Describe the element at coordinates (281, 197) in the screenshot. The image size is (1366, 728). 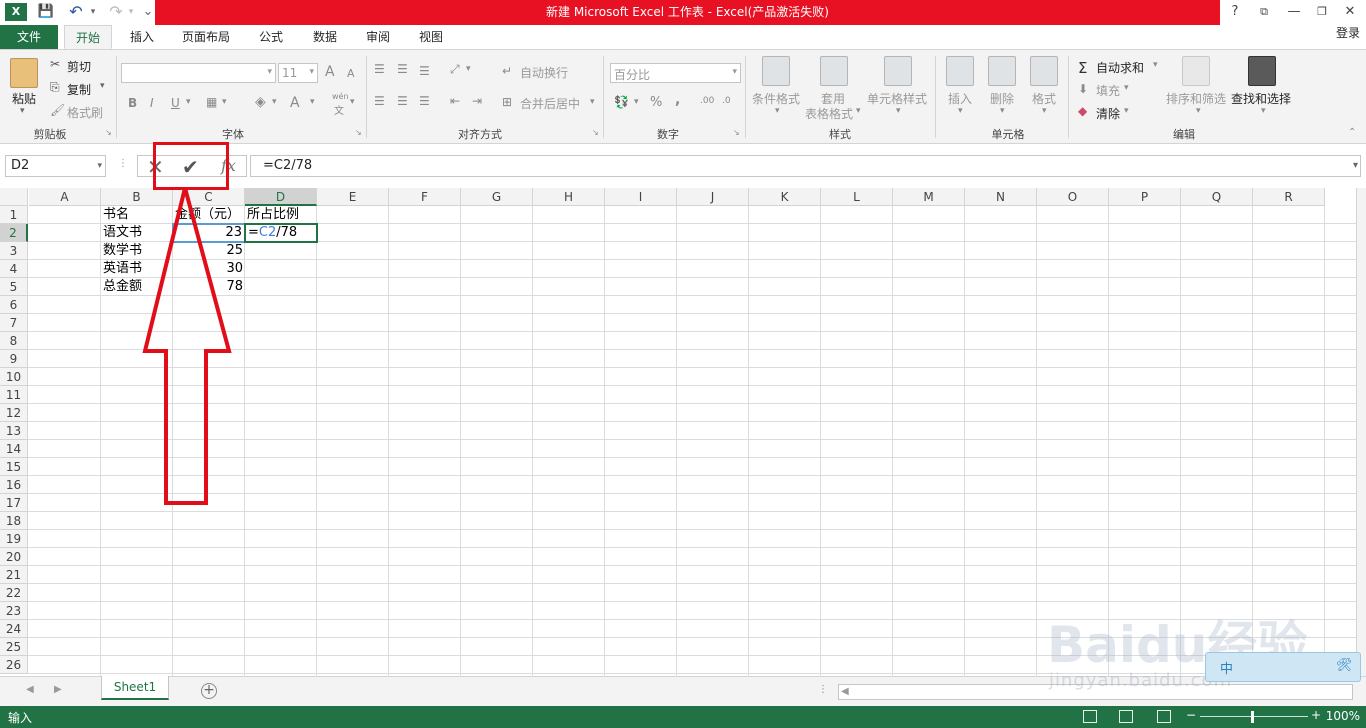
I see `column-header-D: D` at that location.